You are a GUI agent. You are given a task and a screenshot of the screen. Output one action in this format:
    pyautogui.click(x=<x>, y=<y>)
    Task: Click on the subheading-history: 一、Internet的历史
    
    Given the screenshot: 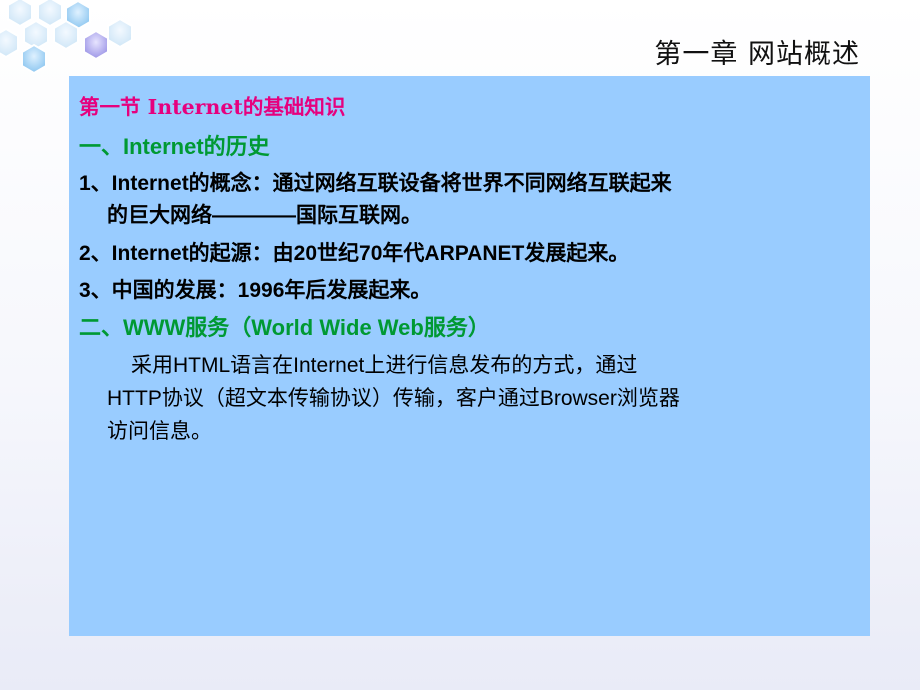 What is the action you would take?
    pyautogui.click(x=174, y=146)
    